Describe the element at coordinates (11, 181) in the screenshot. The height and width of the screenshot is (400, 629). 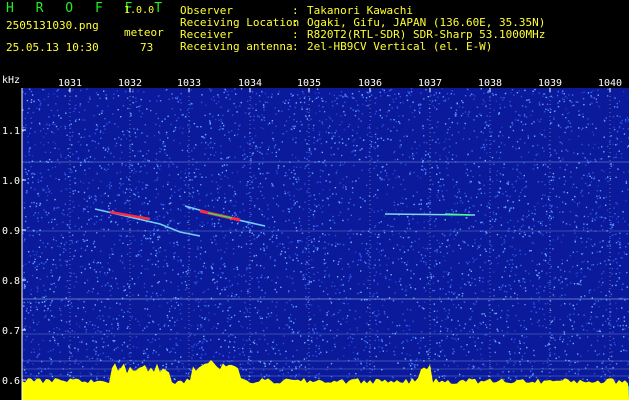
I see `y-tick-label: 1.0` at that location.